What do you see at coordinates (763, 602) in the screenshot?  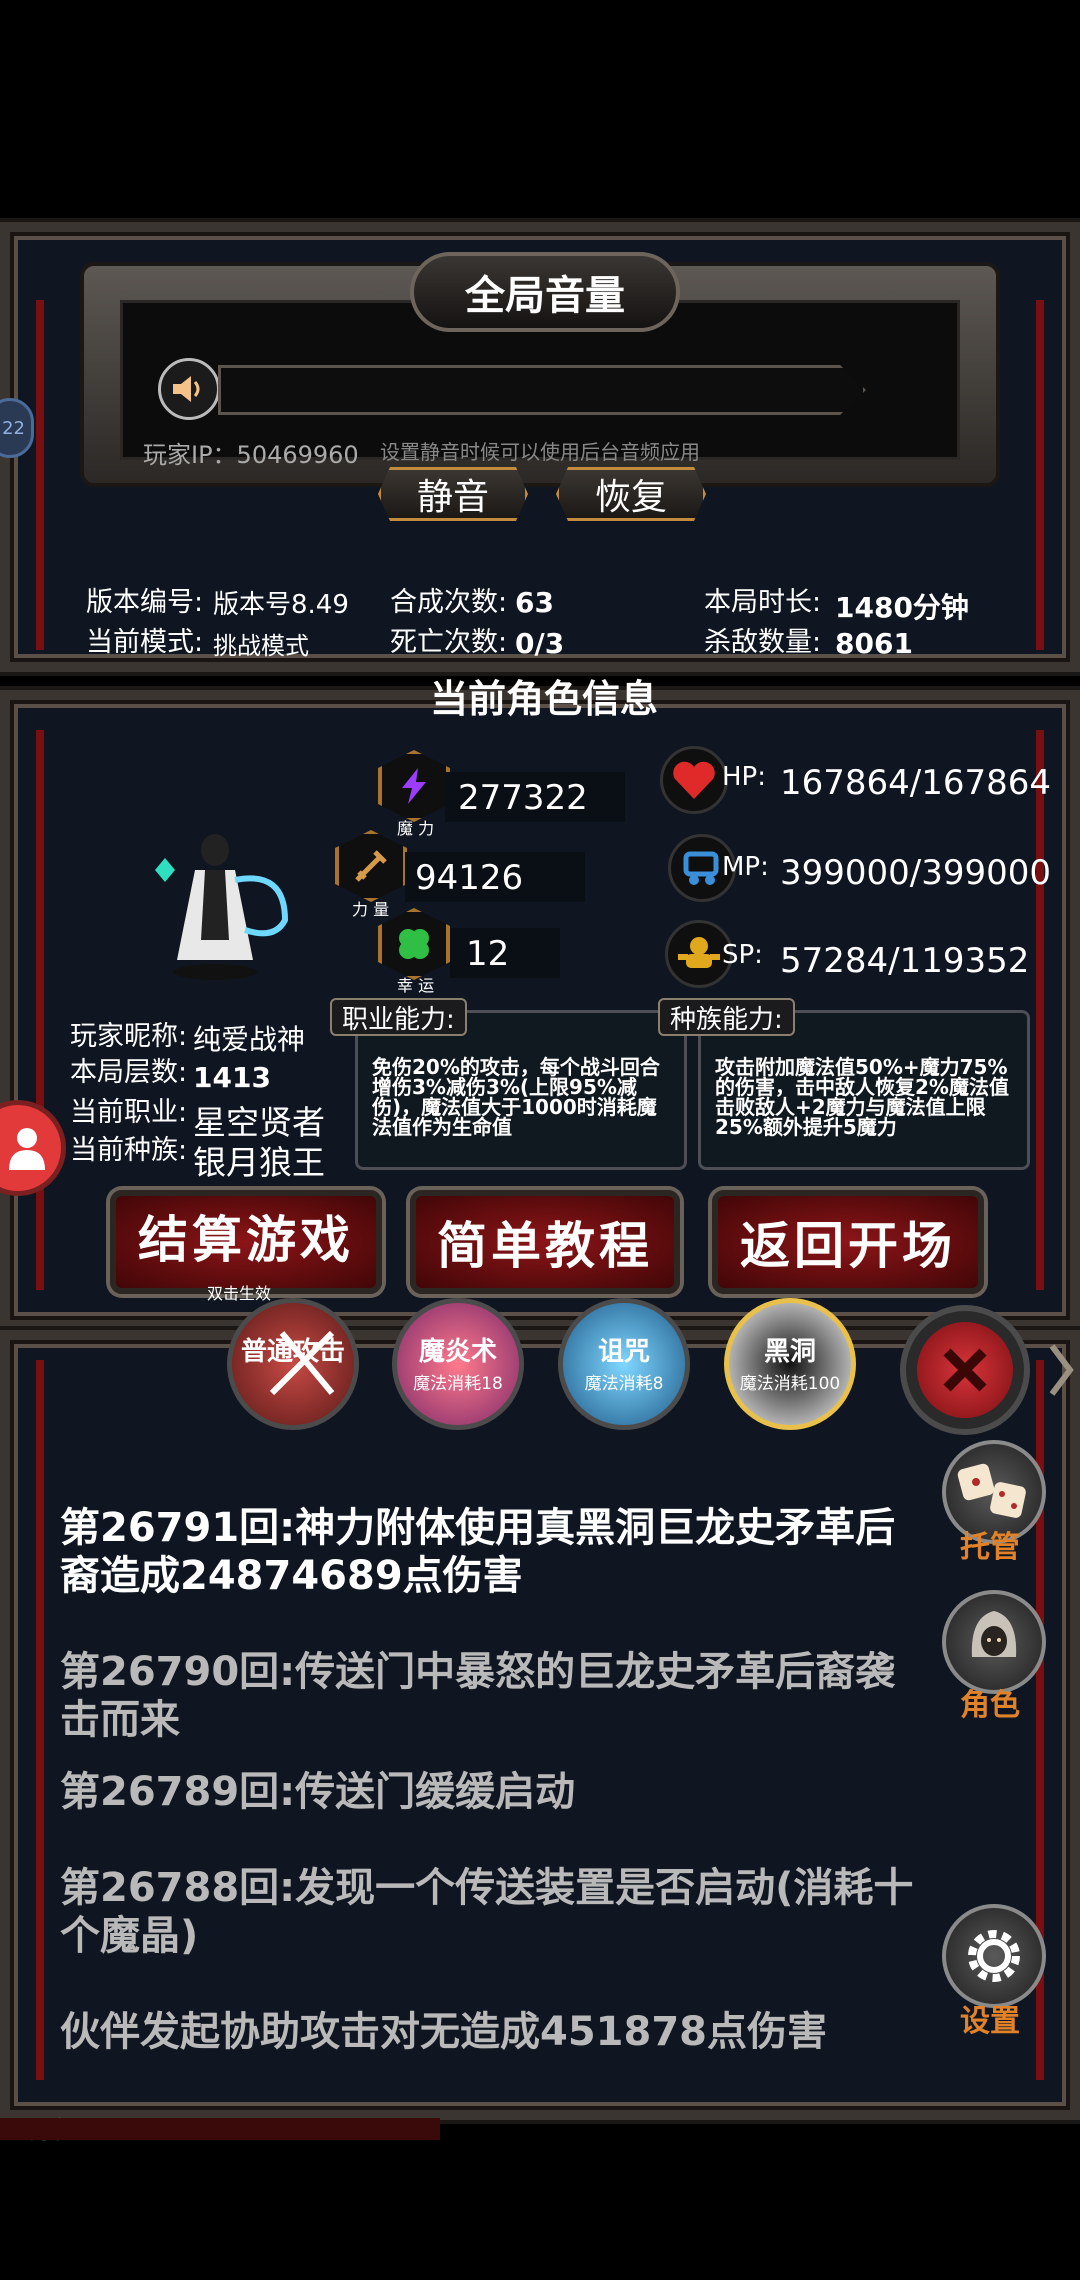 I see `duration-label: 本局时长:` at bounding box center [763, 602].